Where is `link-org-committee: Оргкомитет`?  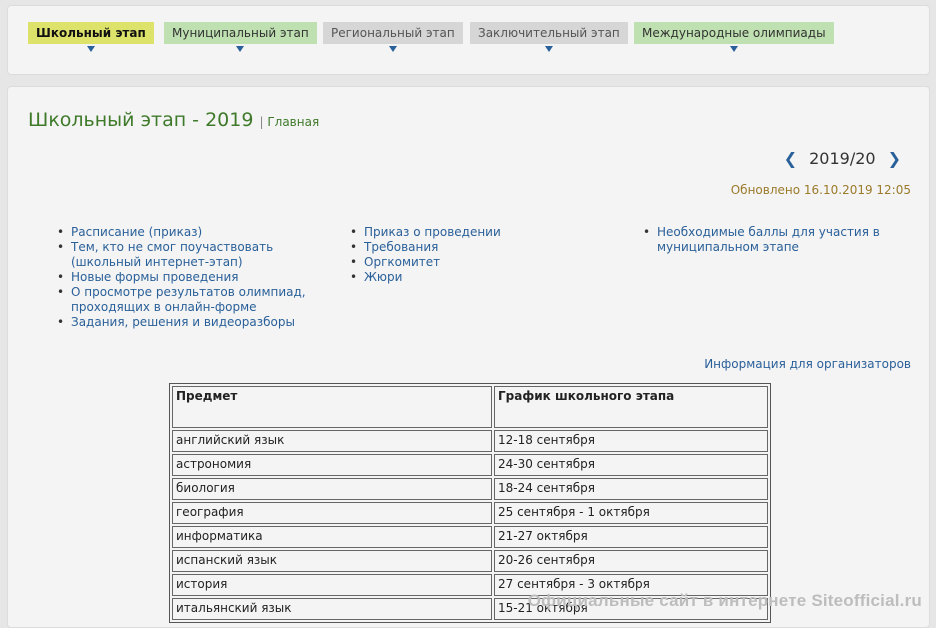
link-org-committee: Оргкомитет is located at coordinates (402, 262).